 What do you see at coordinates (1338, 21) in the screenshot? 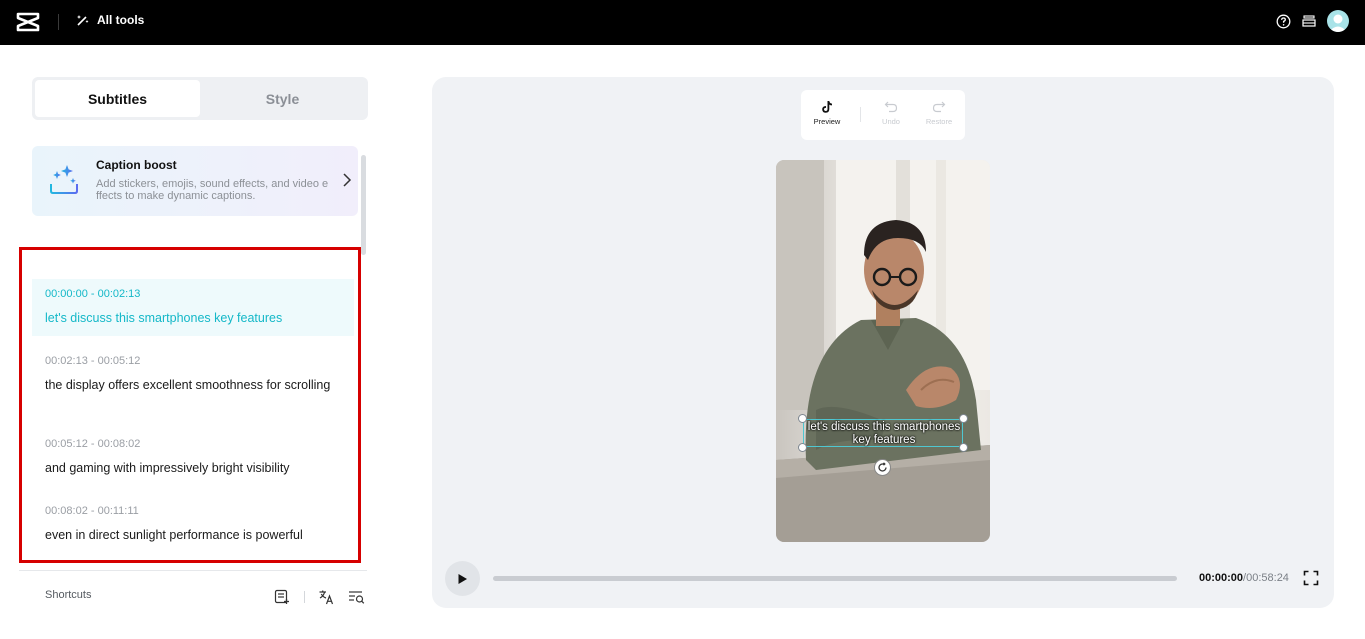
I see `avatar` at bounding box center [1338, 21].